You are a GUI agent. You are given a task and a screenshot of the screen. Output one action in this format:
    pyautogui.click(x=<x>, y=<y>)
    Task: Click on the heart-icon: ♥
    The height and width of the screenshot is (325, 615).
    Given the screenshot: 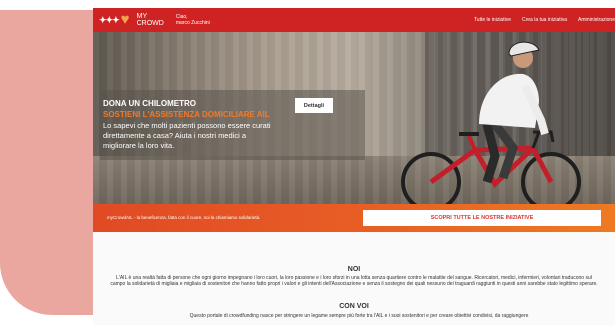 What is the action you would take?
    pyautogui.click(x=125, y=19)
    